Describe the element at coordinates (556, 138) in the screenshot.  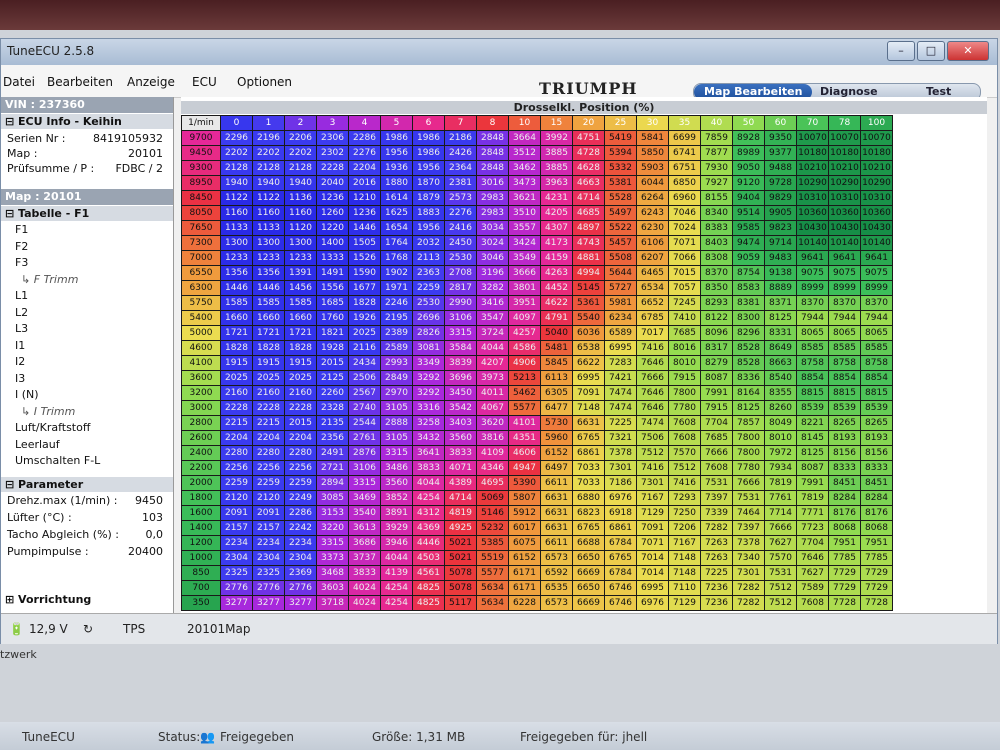
I see `map-cell: 3992` at that location.